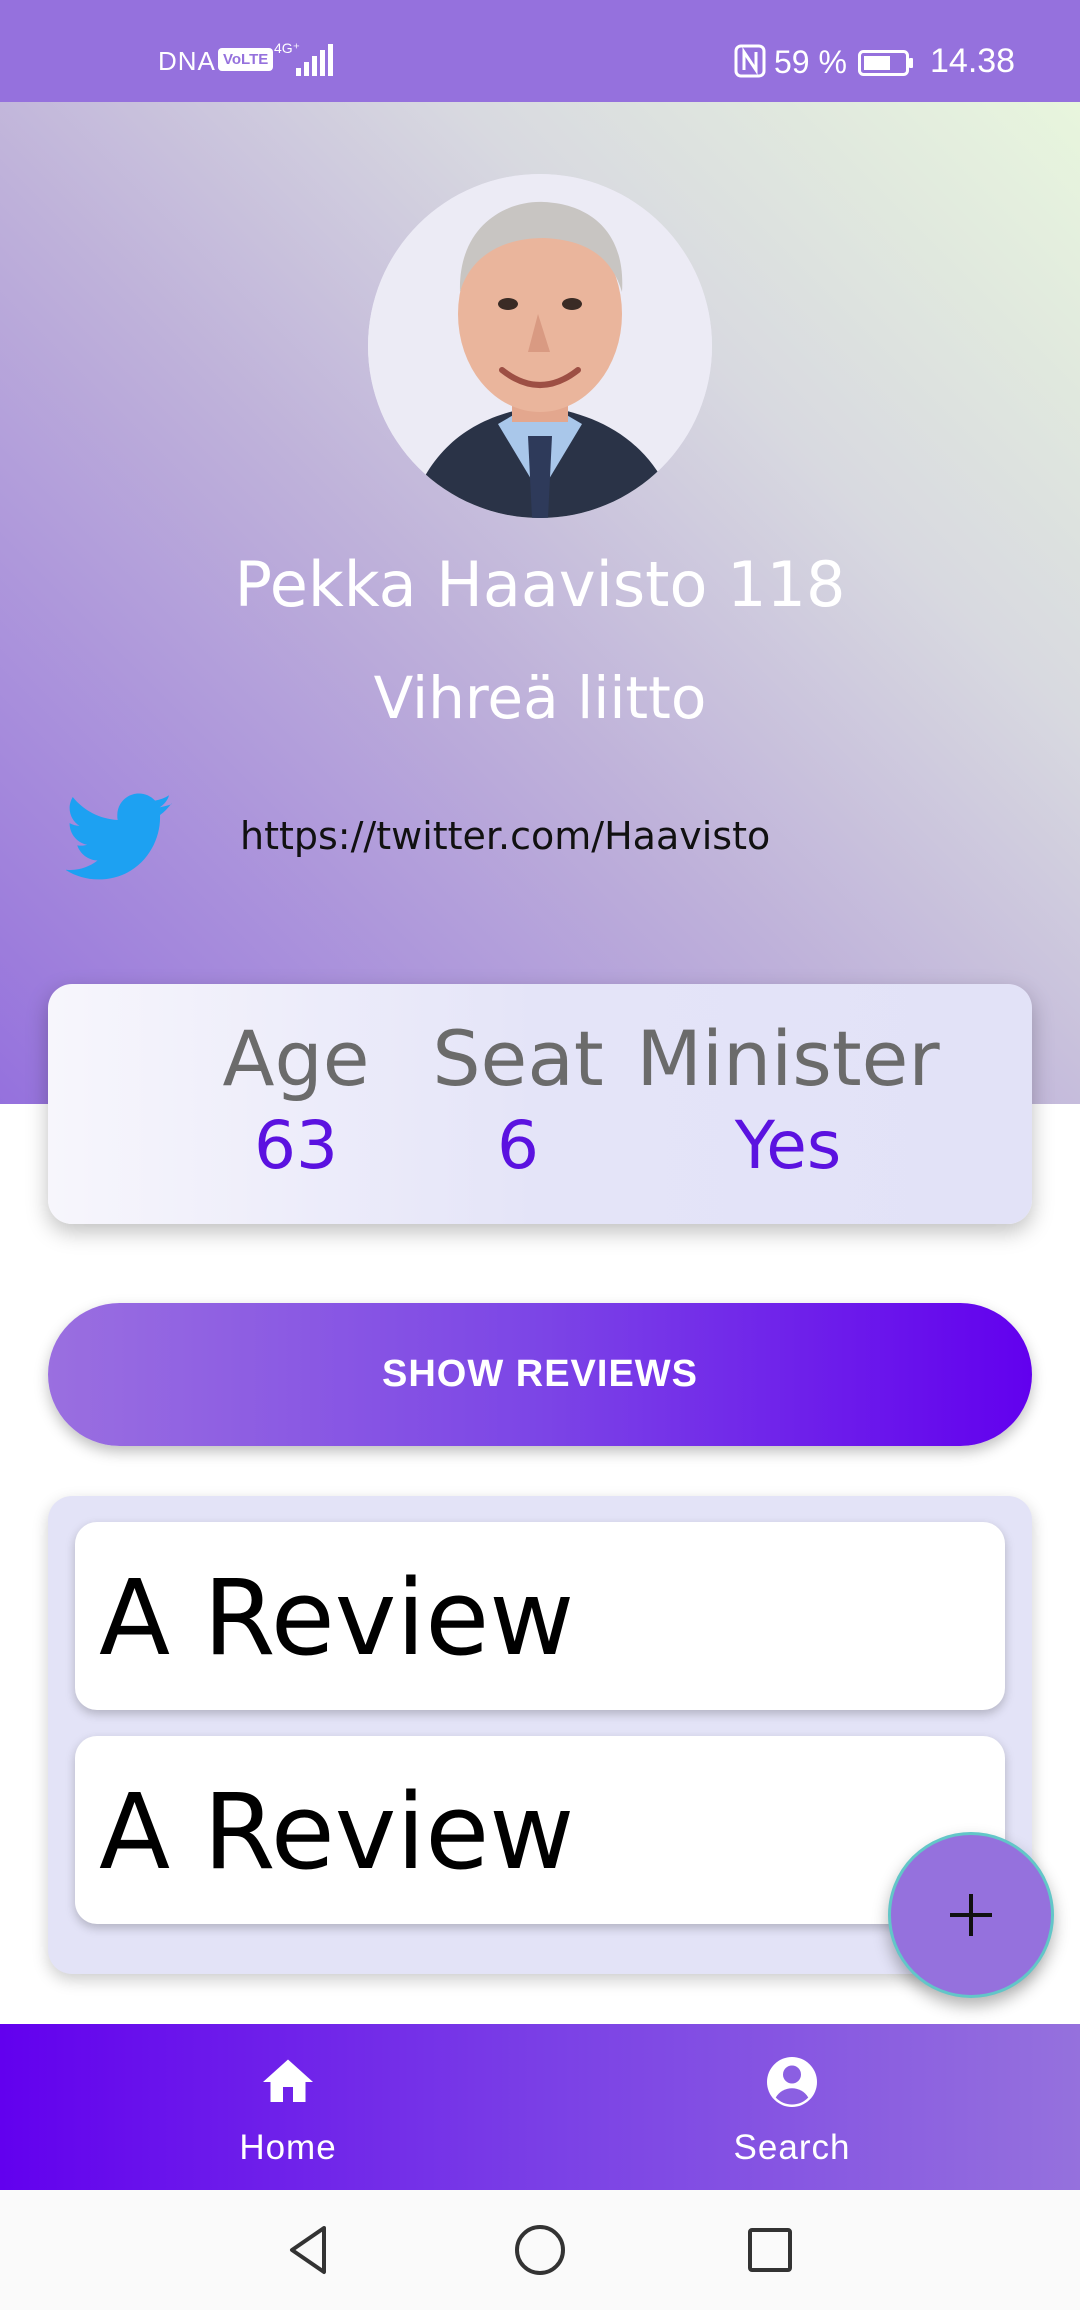 The width and height of the screenshot is (1080, 2310). What do you see at coordinates (885, 63) in the screenshot?
I see `battery-icon` at bounding box center [885, 63].